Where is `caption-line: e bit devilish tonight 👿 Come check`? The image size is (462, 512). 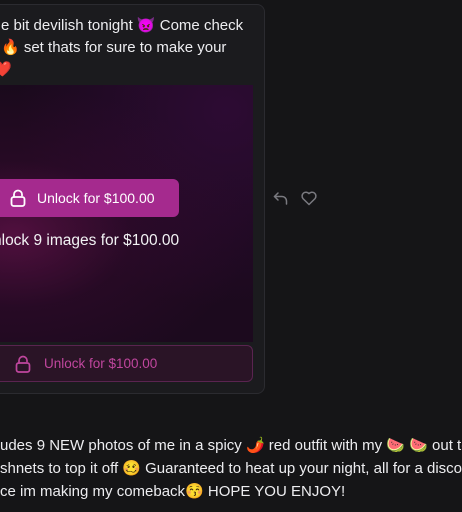 caption-line: e bit devilish tonight 👿 Come check is located at coordinates (122, 25).